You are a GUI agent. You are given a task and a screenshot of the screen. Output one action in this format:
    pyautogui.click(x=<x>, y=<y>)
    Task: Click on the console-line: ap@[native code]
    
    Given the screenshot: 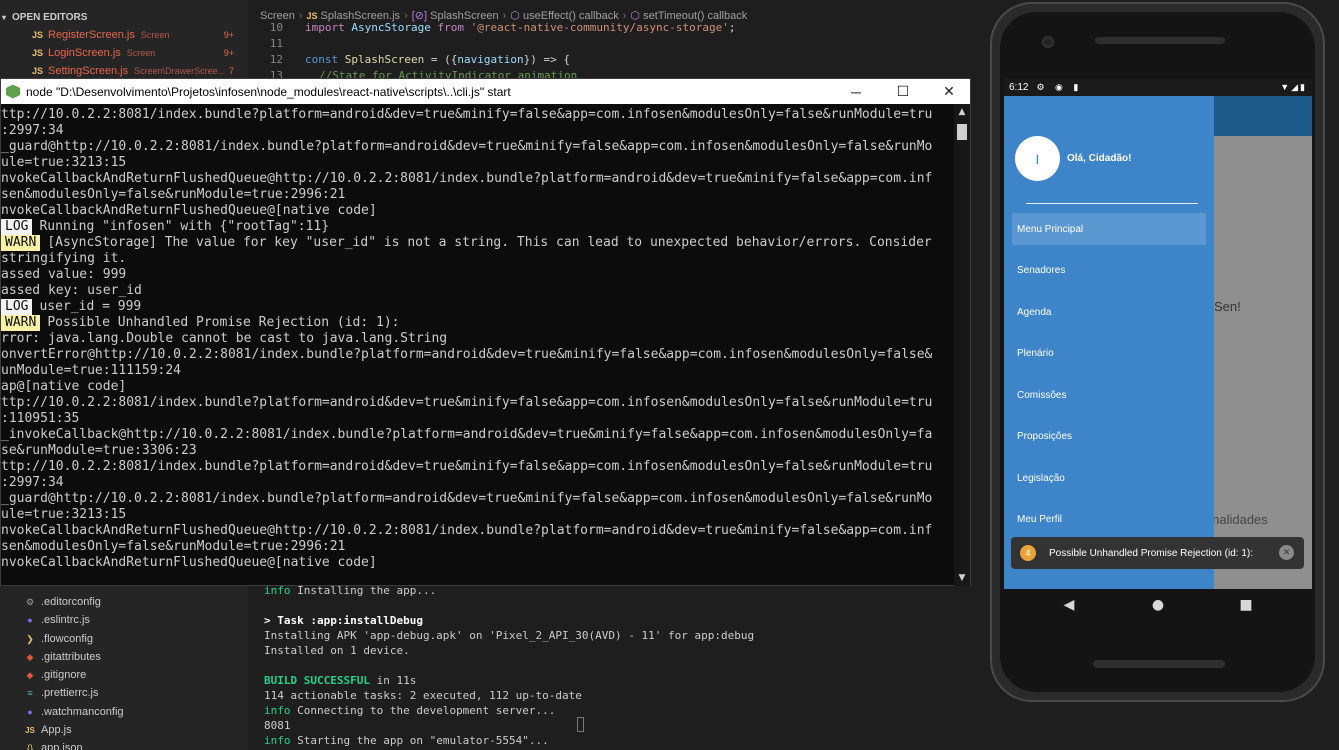 What is the action you would take?
    pyautogui.click(x=63, y=387)
    